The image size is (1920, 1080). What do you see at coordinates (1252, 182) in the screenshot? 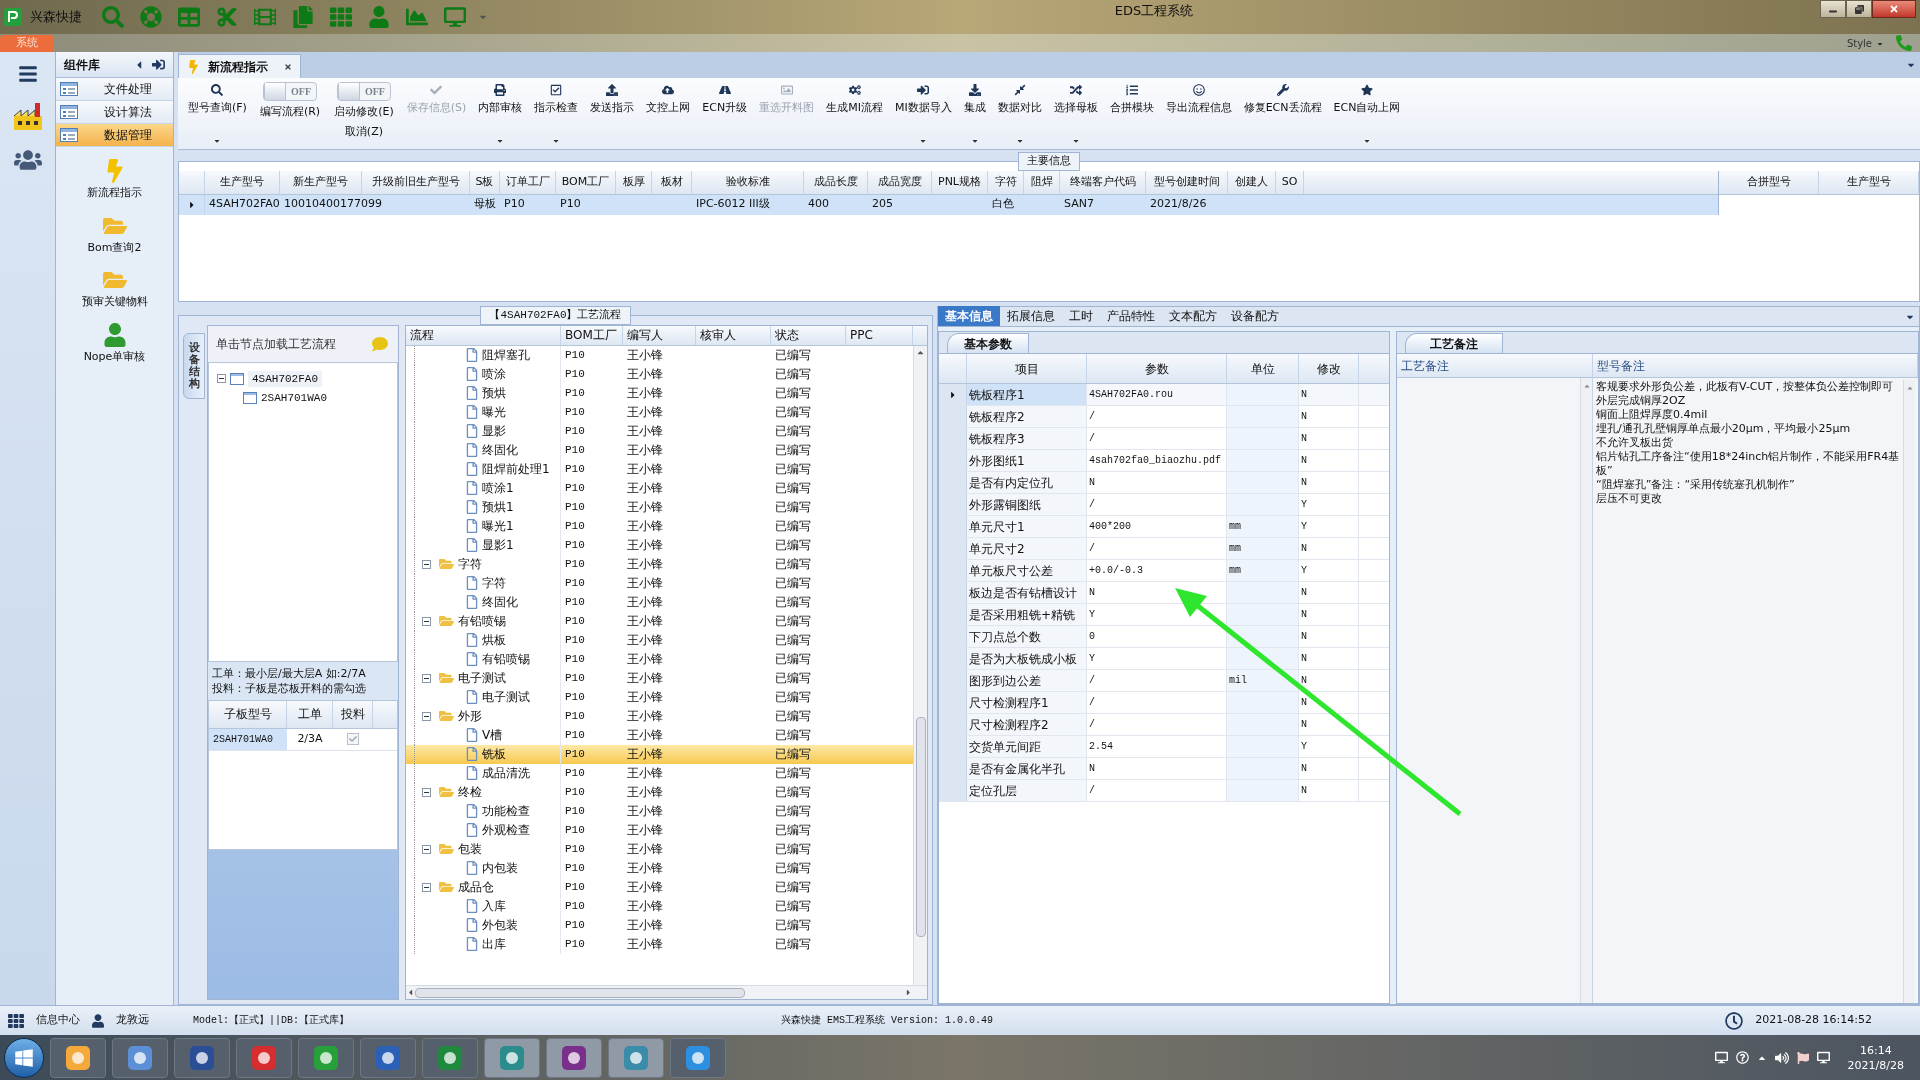
I see `column-header: 创建人` at bounding box center [1252, 182].